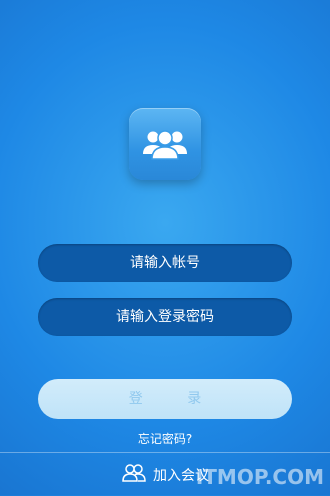 This screenshot has width=330, height=496. Describe the element at coordinates (165, 263) in the screenshot. I see `account-input` at that location.